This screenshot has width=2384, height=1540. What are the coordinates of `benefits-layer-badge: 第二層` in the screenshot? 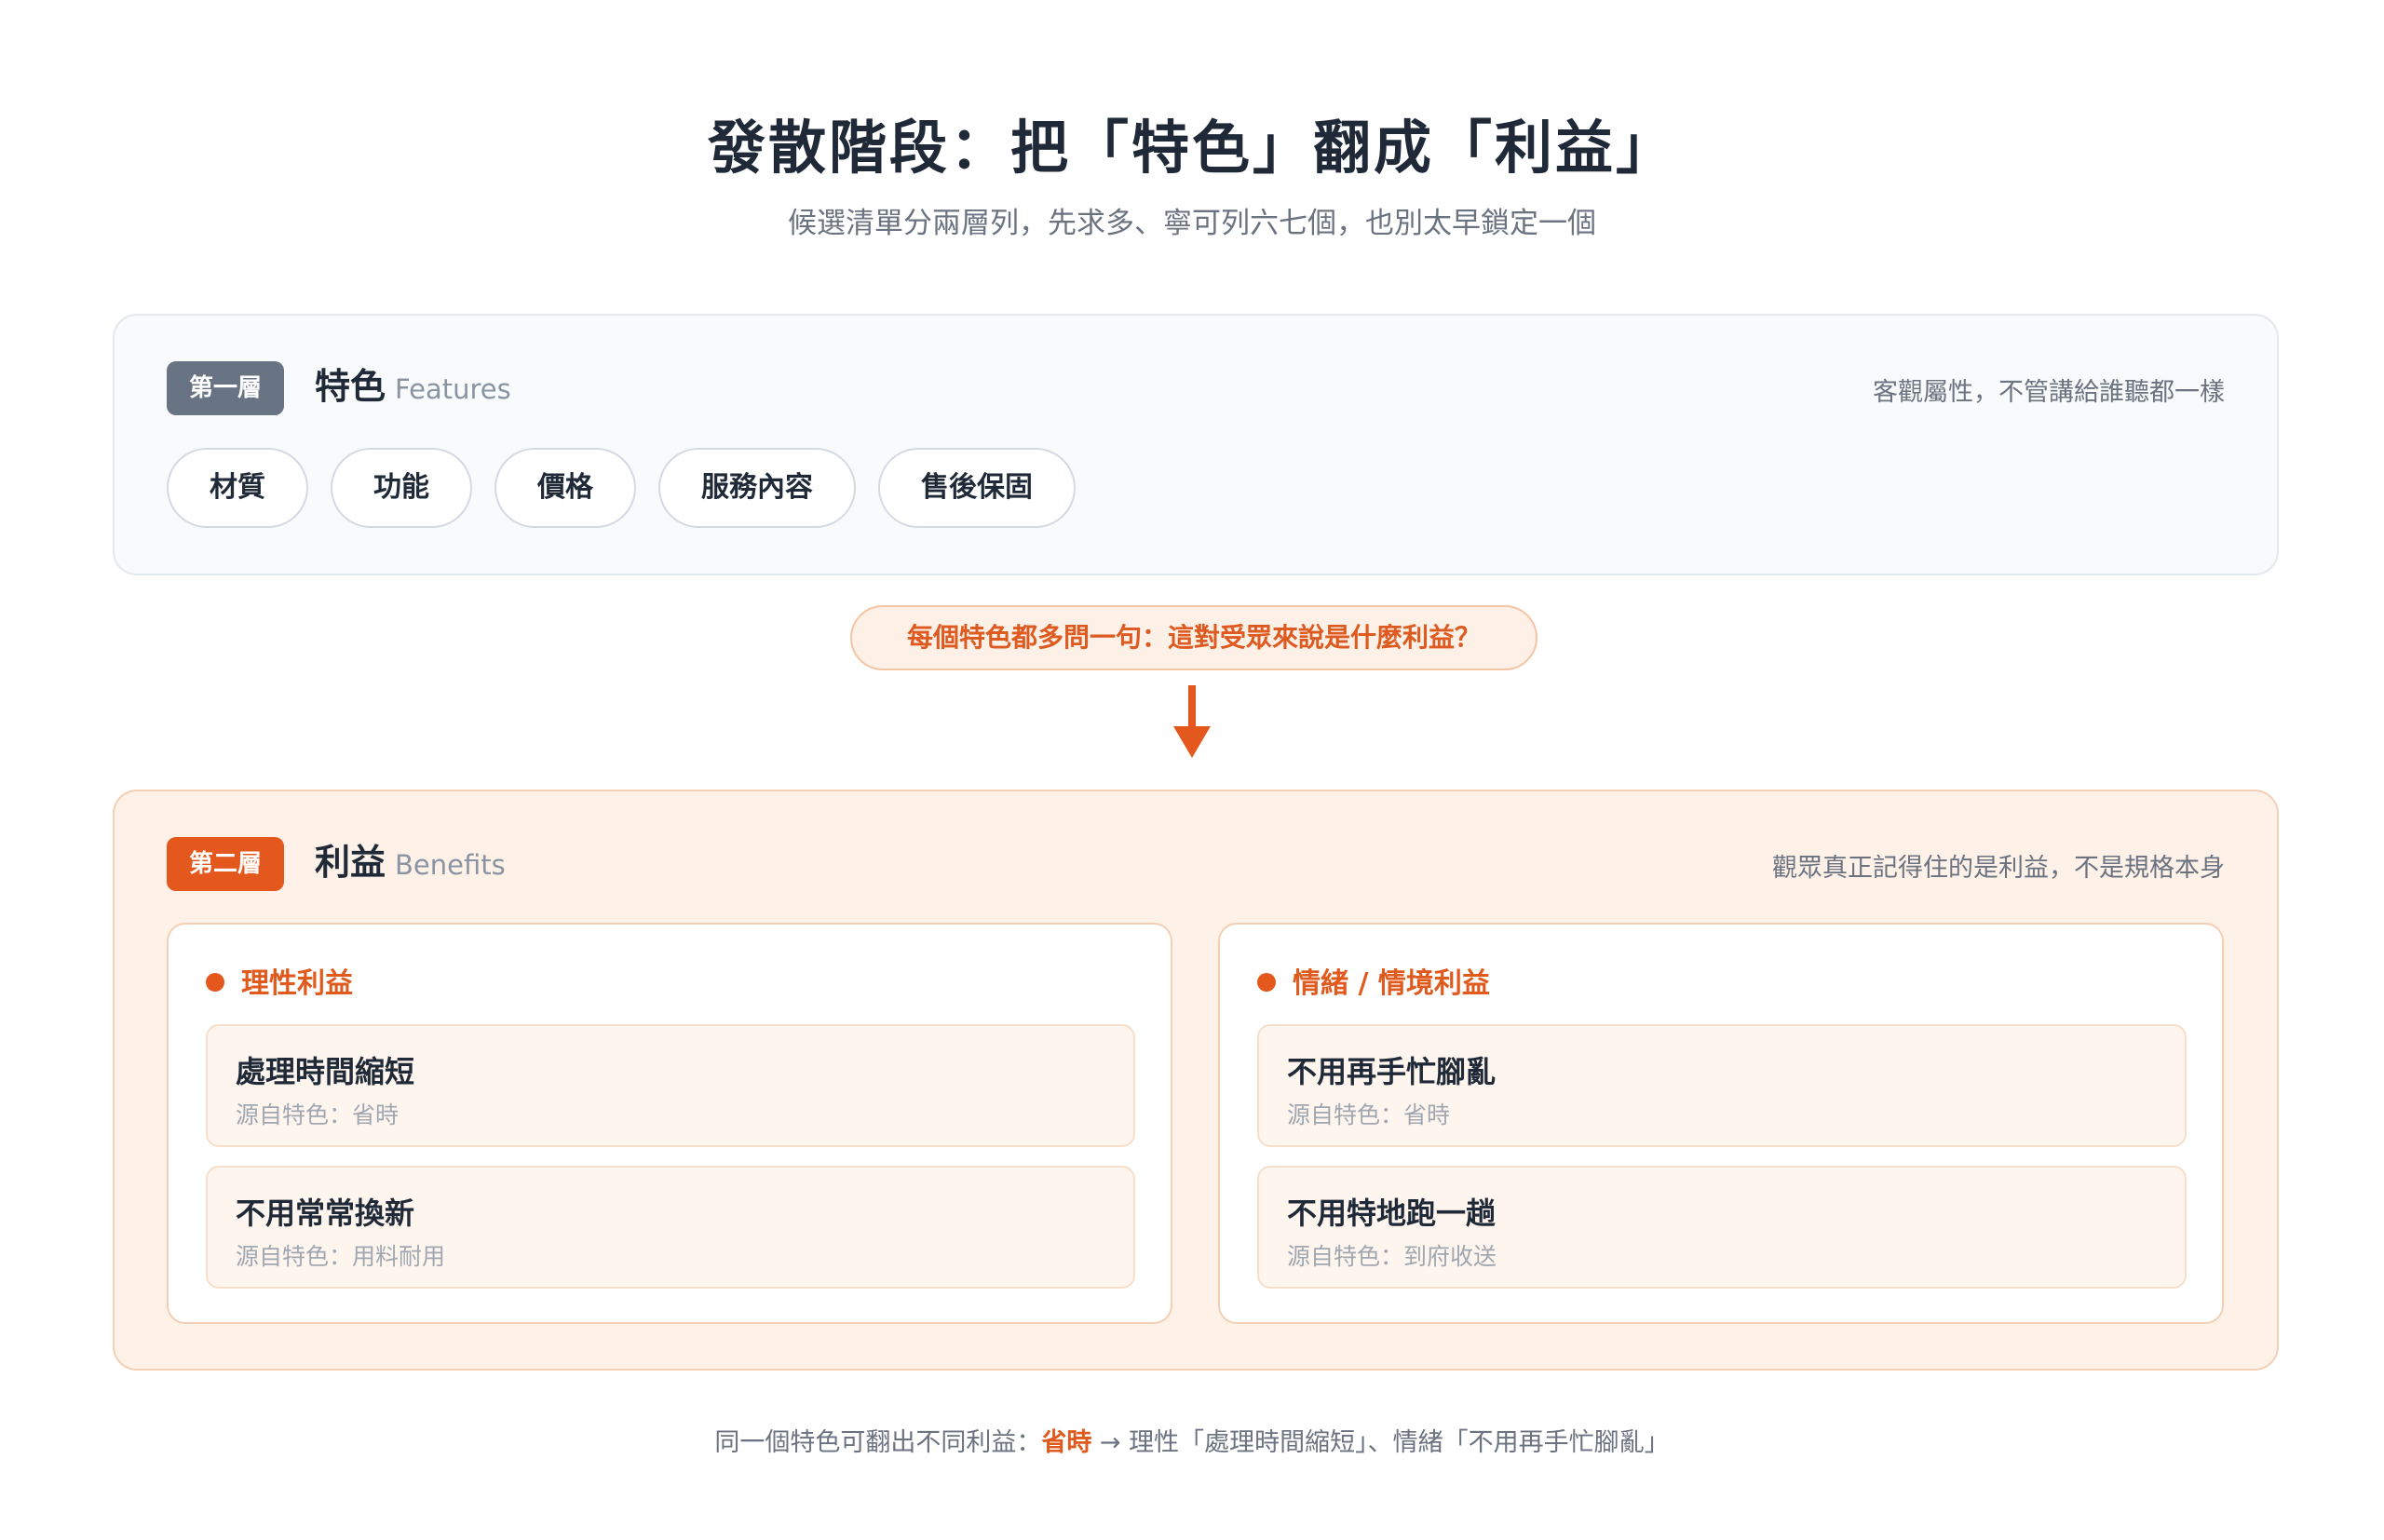 It's located at (226, 864).